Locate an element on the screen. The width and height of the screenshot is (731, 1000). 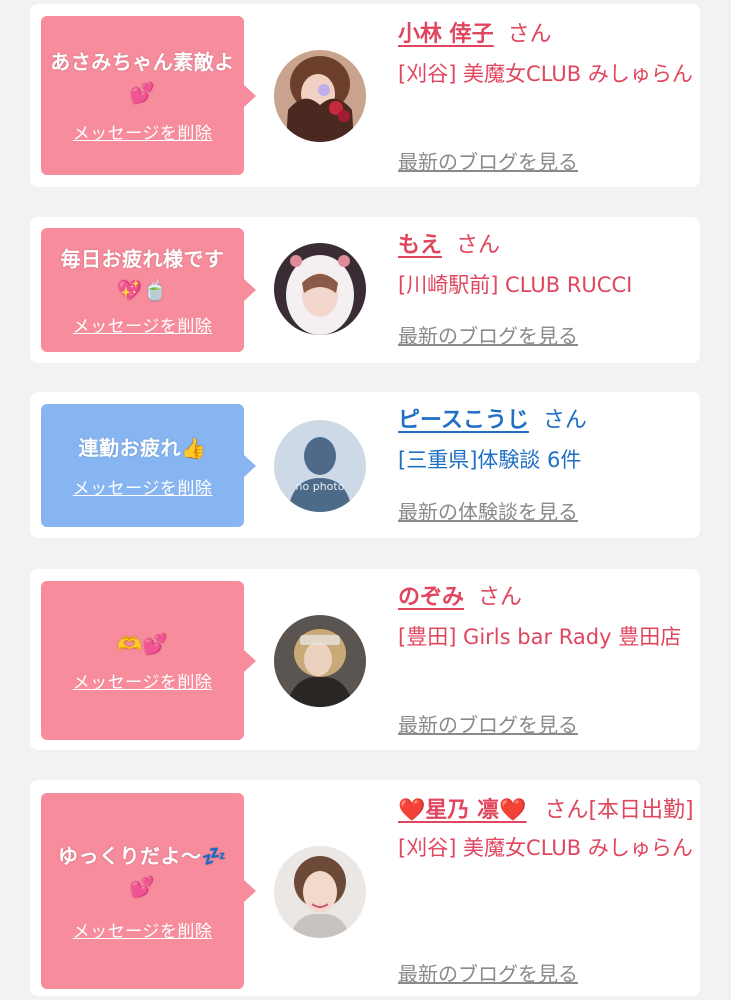
review-count: [三重県]体験談 6件 is located at coordinates (490, 460).